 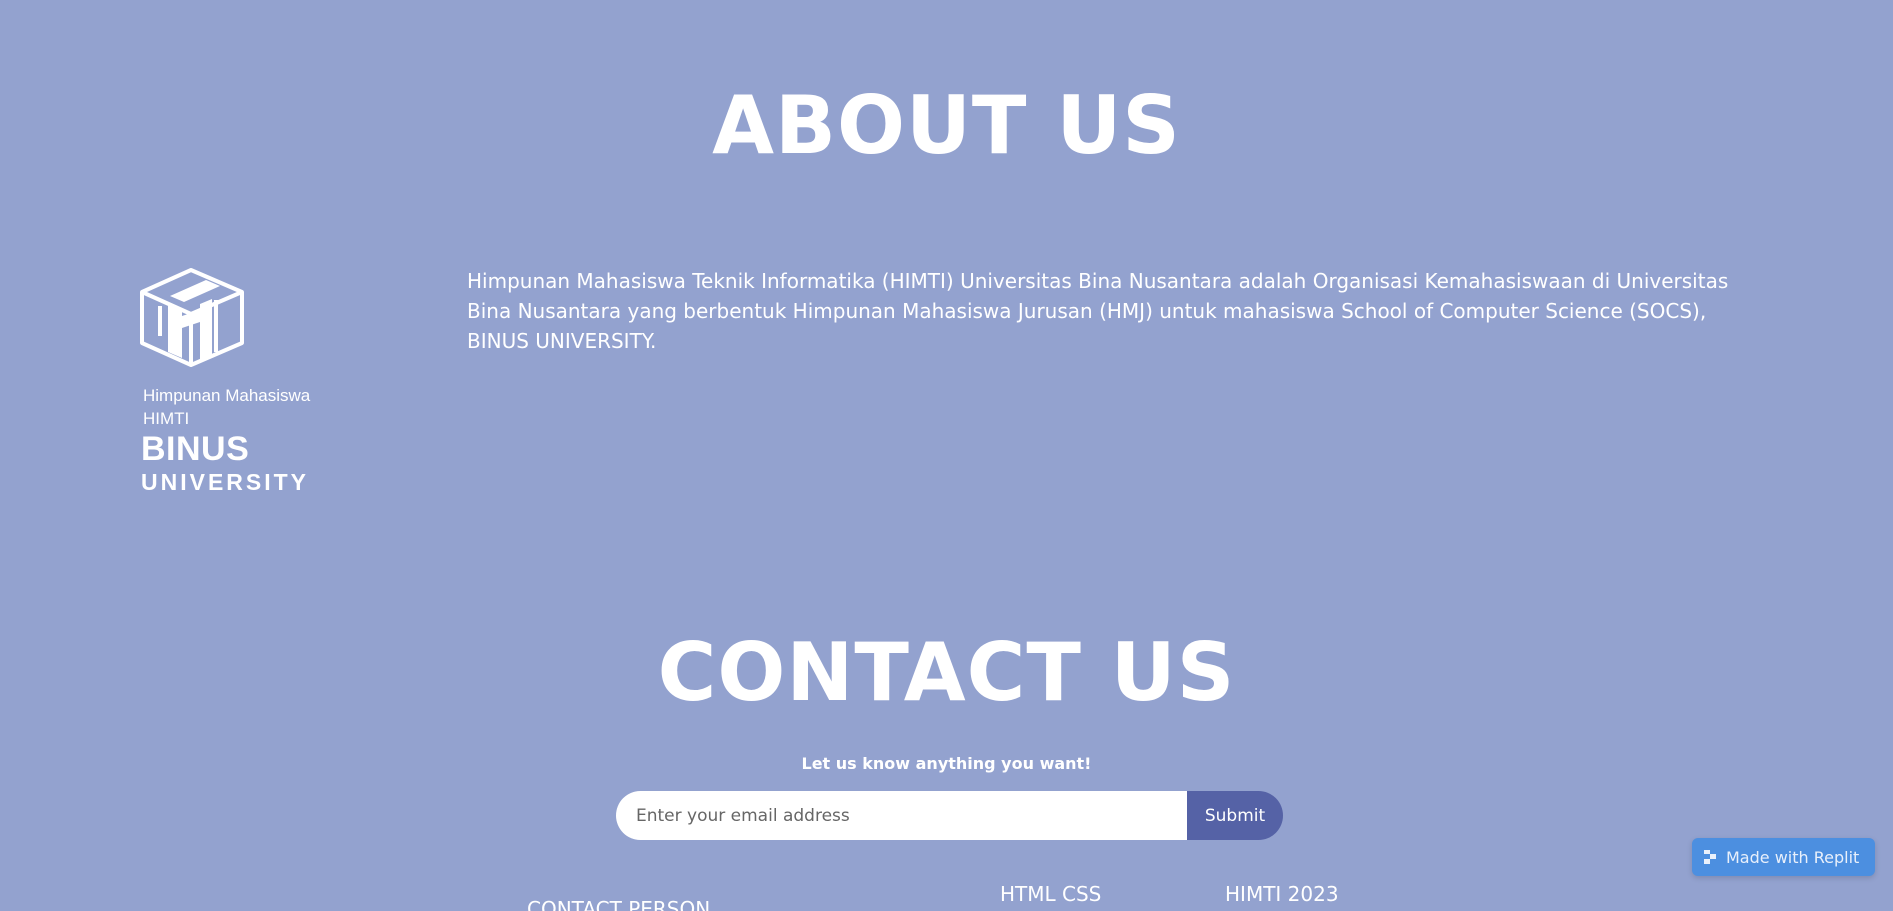 What do you see at coordinates (619, 904) in the screenshot?
I see `footer-contact-person: CONTACT PERSON` at bounding box center [619, 904].